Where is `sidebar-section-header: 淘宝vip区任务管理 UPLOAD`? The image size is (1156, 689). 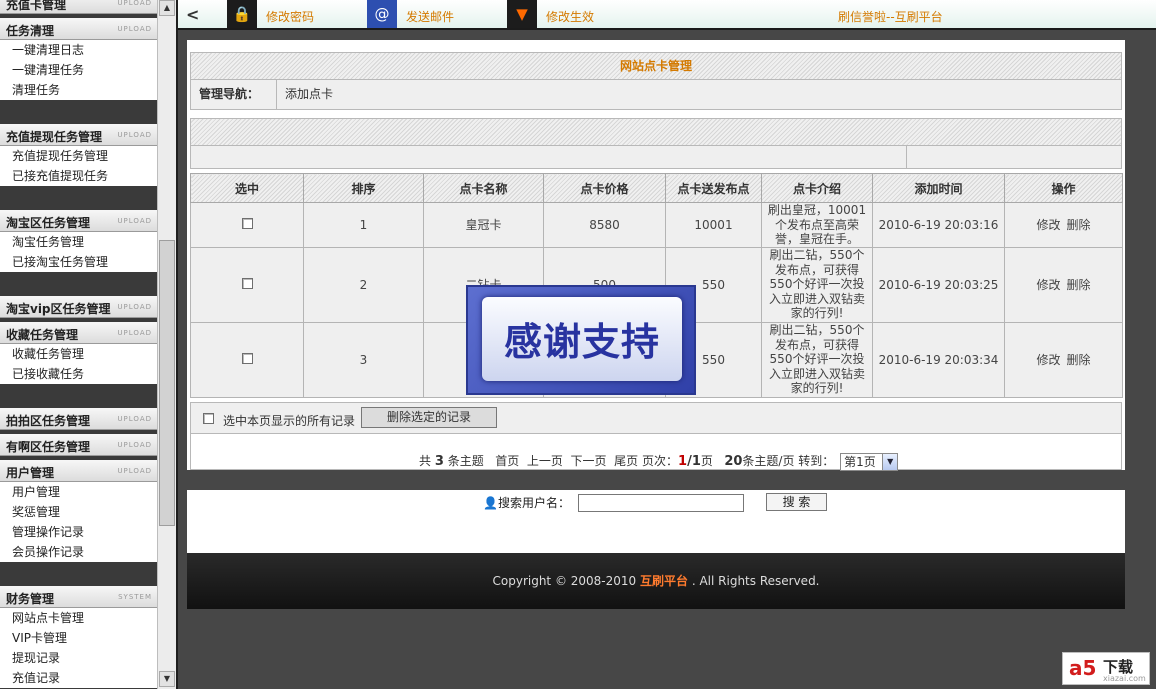 sidebar-section-header: 淘宝vip区任务管理 UPLOAD is located at coordinates (78, 307).